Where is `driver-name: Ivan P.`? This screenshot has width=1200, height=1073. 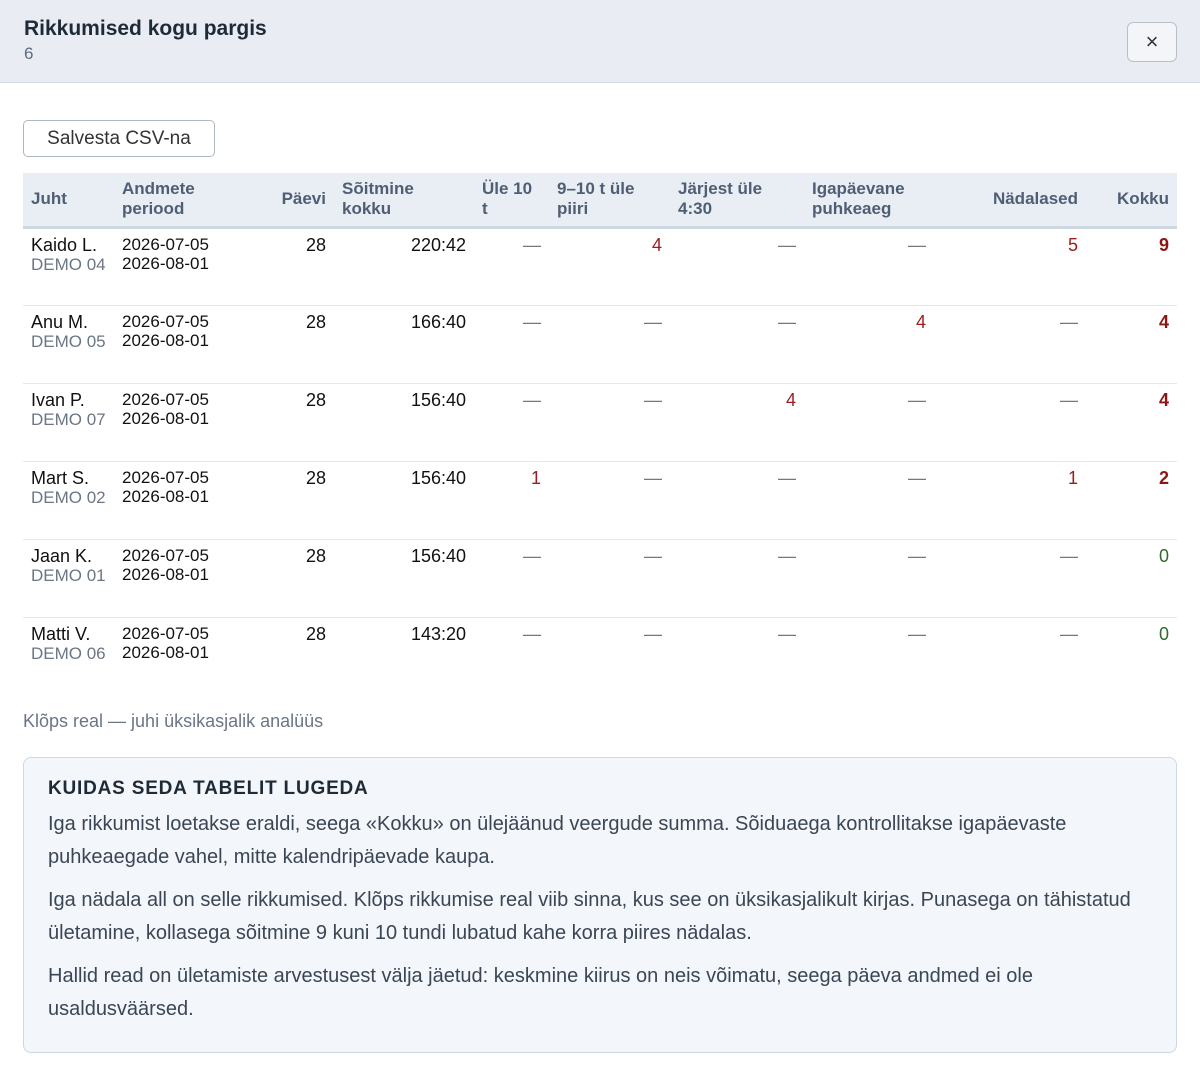 driver-name: Ivan P. is located at coordinates (58, 399).